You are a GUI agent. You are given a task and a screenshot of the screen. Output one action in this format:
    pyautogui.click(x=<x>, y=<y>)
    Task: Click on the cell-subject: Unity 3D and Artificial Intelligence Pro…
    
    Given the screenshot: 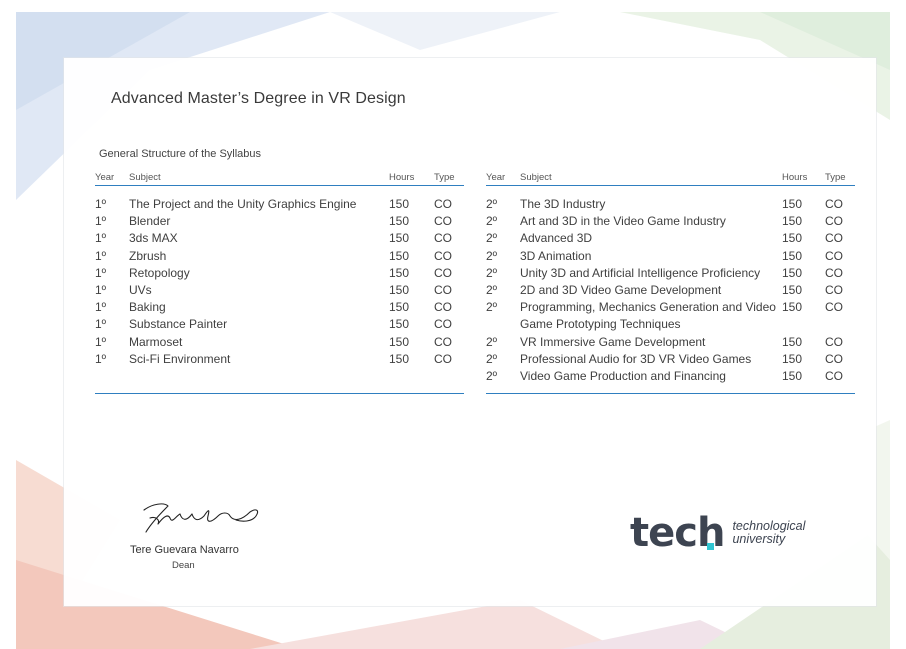 What is the action you would take?
    pyautogui.click(x=640, y=272)
    